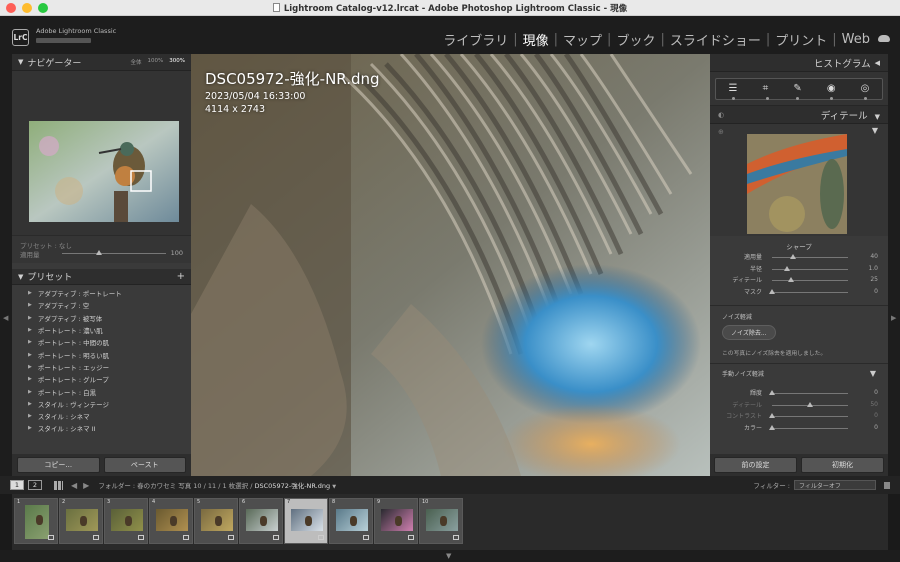 The width and height of the screenshot is (900, 562). Describe the element at coordinates (261, 521) in the screenshot. I see `filmstrip-thumbnail: 6` at that location.